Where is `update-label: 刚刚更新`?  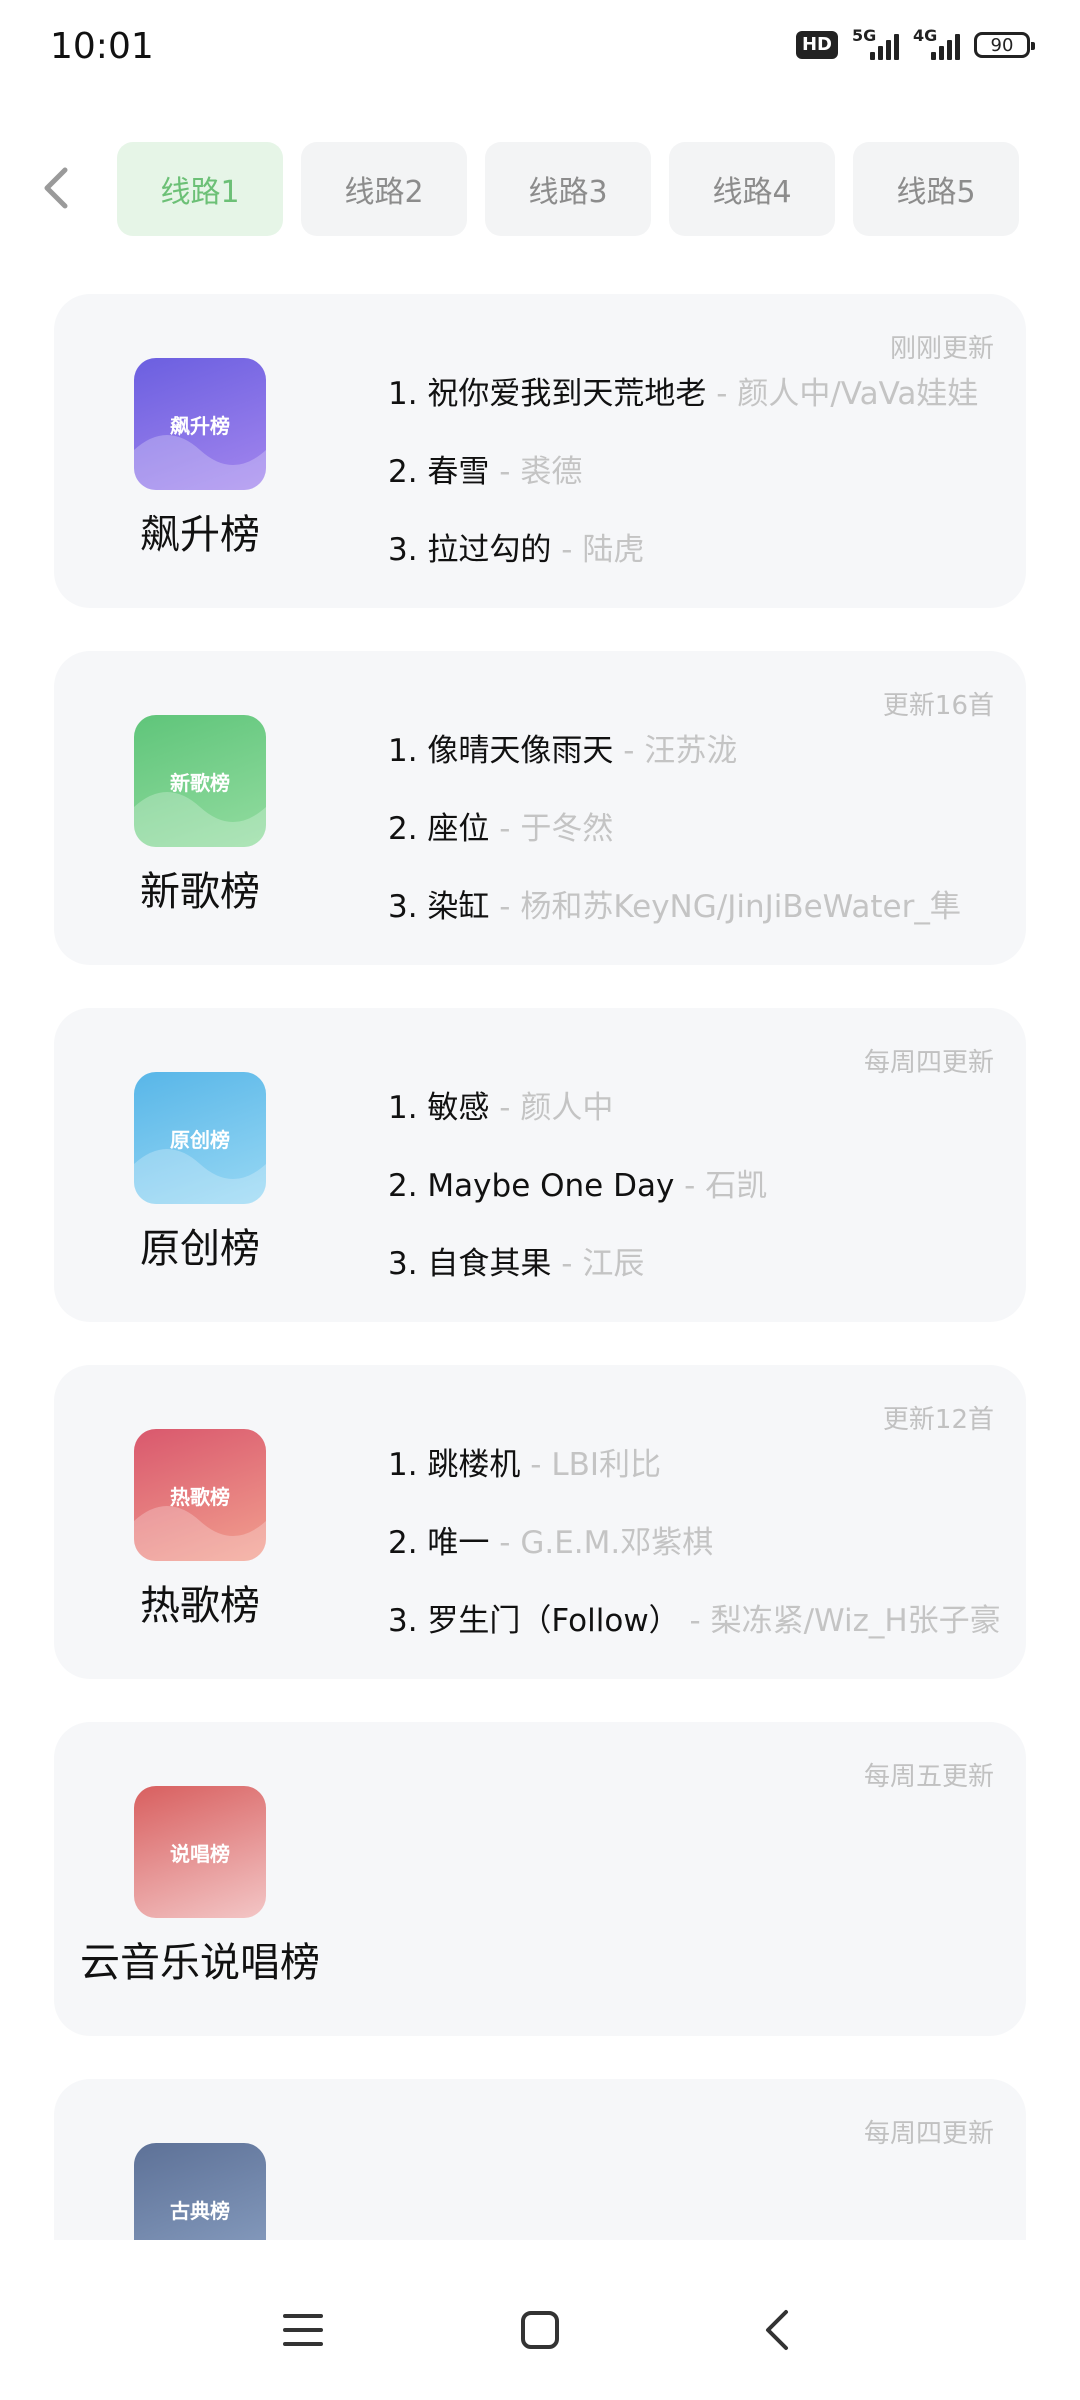 update-label: 刚刚更新 is located at coordinates (941, 349).